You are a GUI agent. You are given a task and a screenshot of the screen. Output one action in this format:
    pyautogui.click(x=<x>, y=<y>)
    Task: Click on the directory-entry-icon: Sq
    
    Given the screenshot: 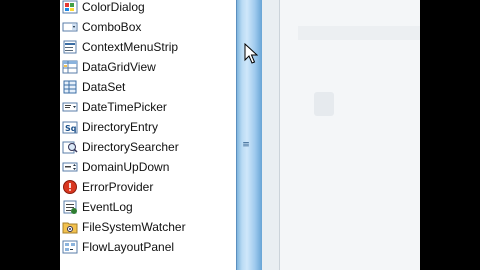 What is the action you would take?
    pyautogui.click(x=70, y=127)
    